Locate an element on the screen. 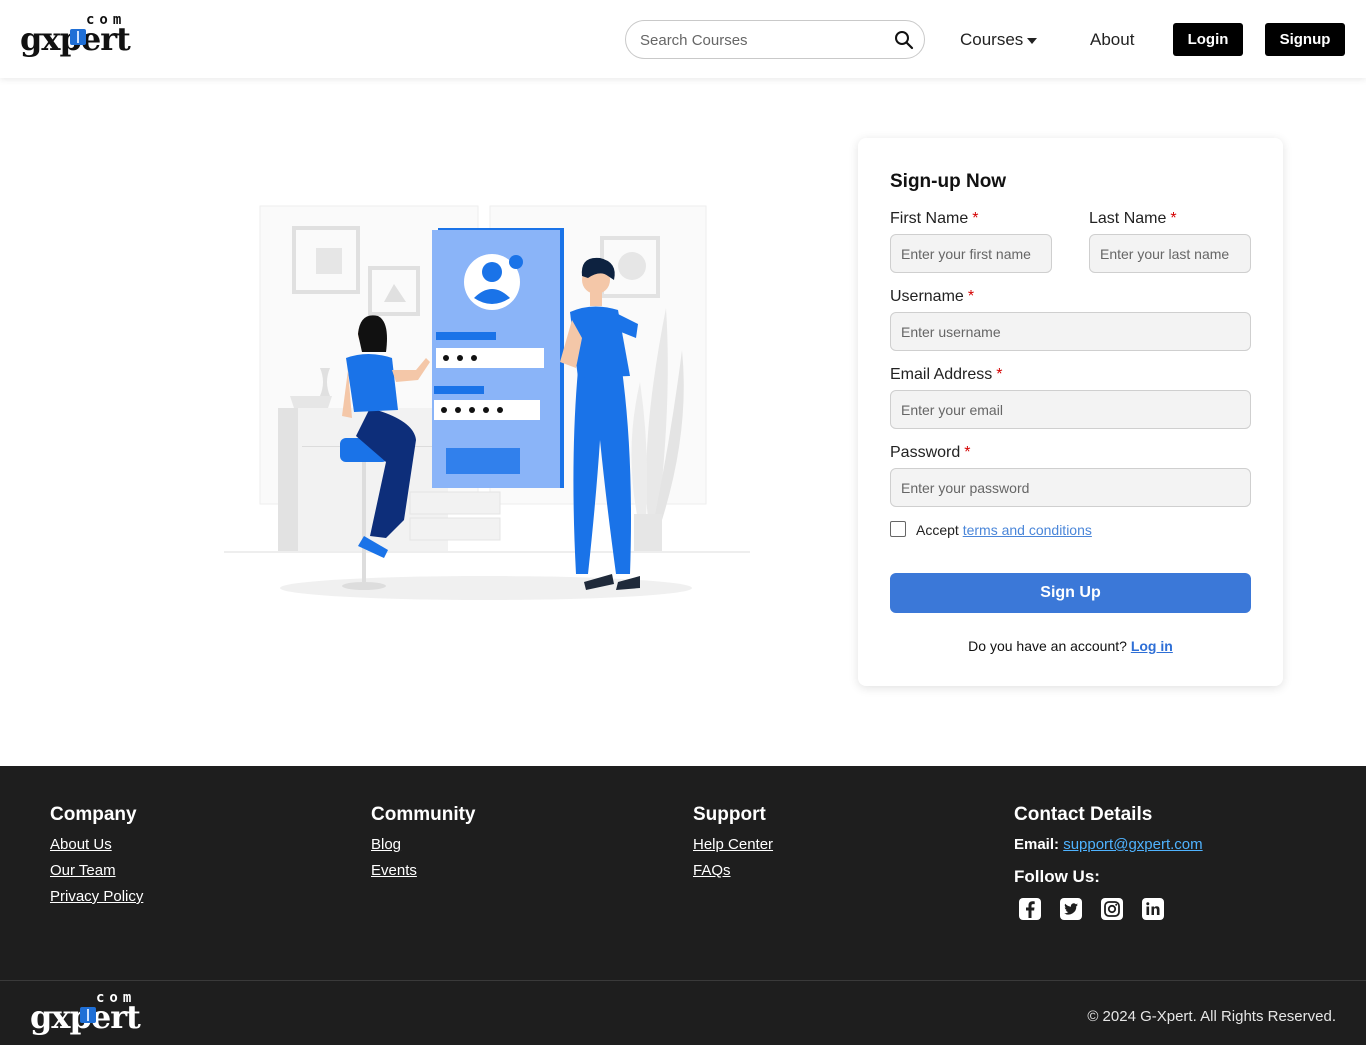 This screenshot has width=1366, height=1045. follow-us-label: Follow Us: is located at coordinates (1057, 876).